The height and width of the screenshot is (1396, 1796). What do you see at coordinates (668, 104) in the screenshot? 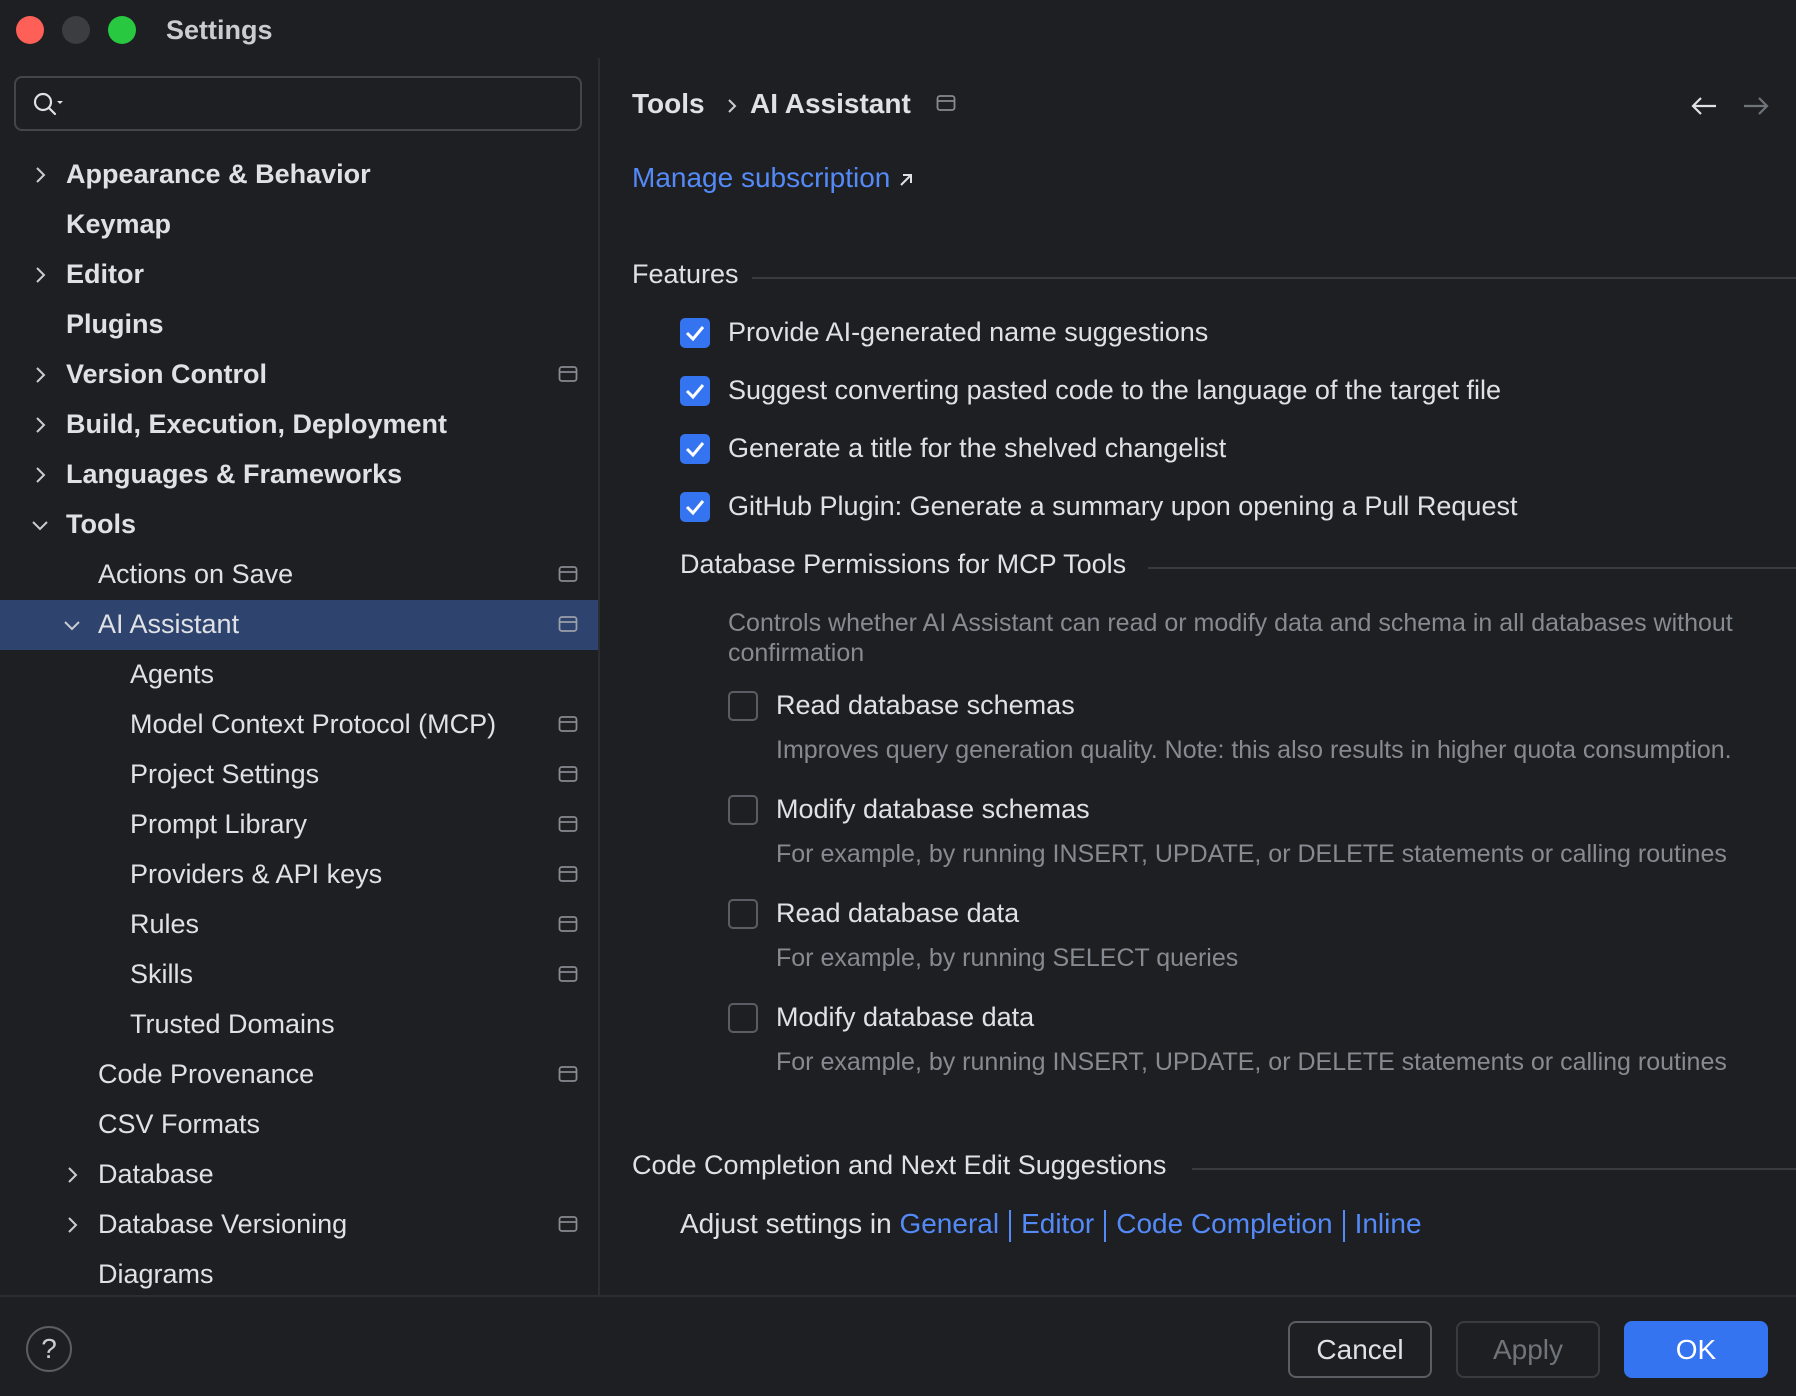
I see `breadcrumb-parent: Tools` at bounding box center [668, 104].